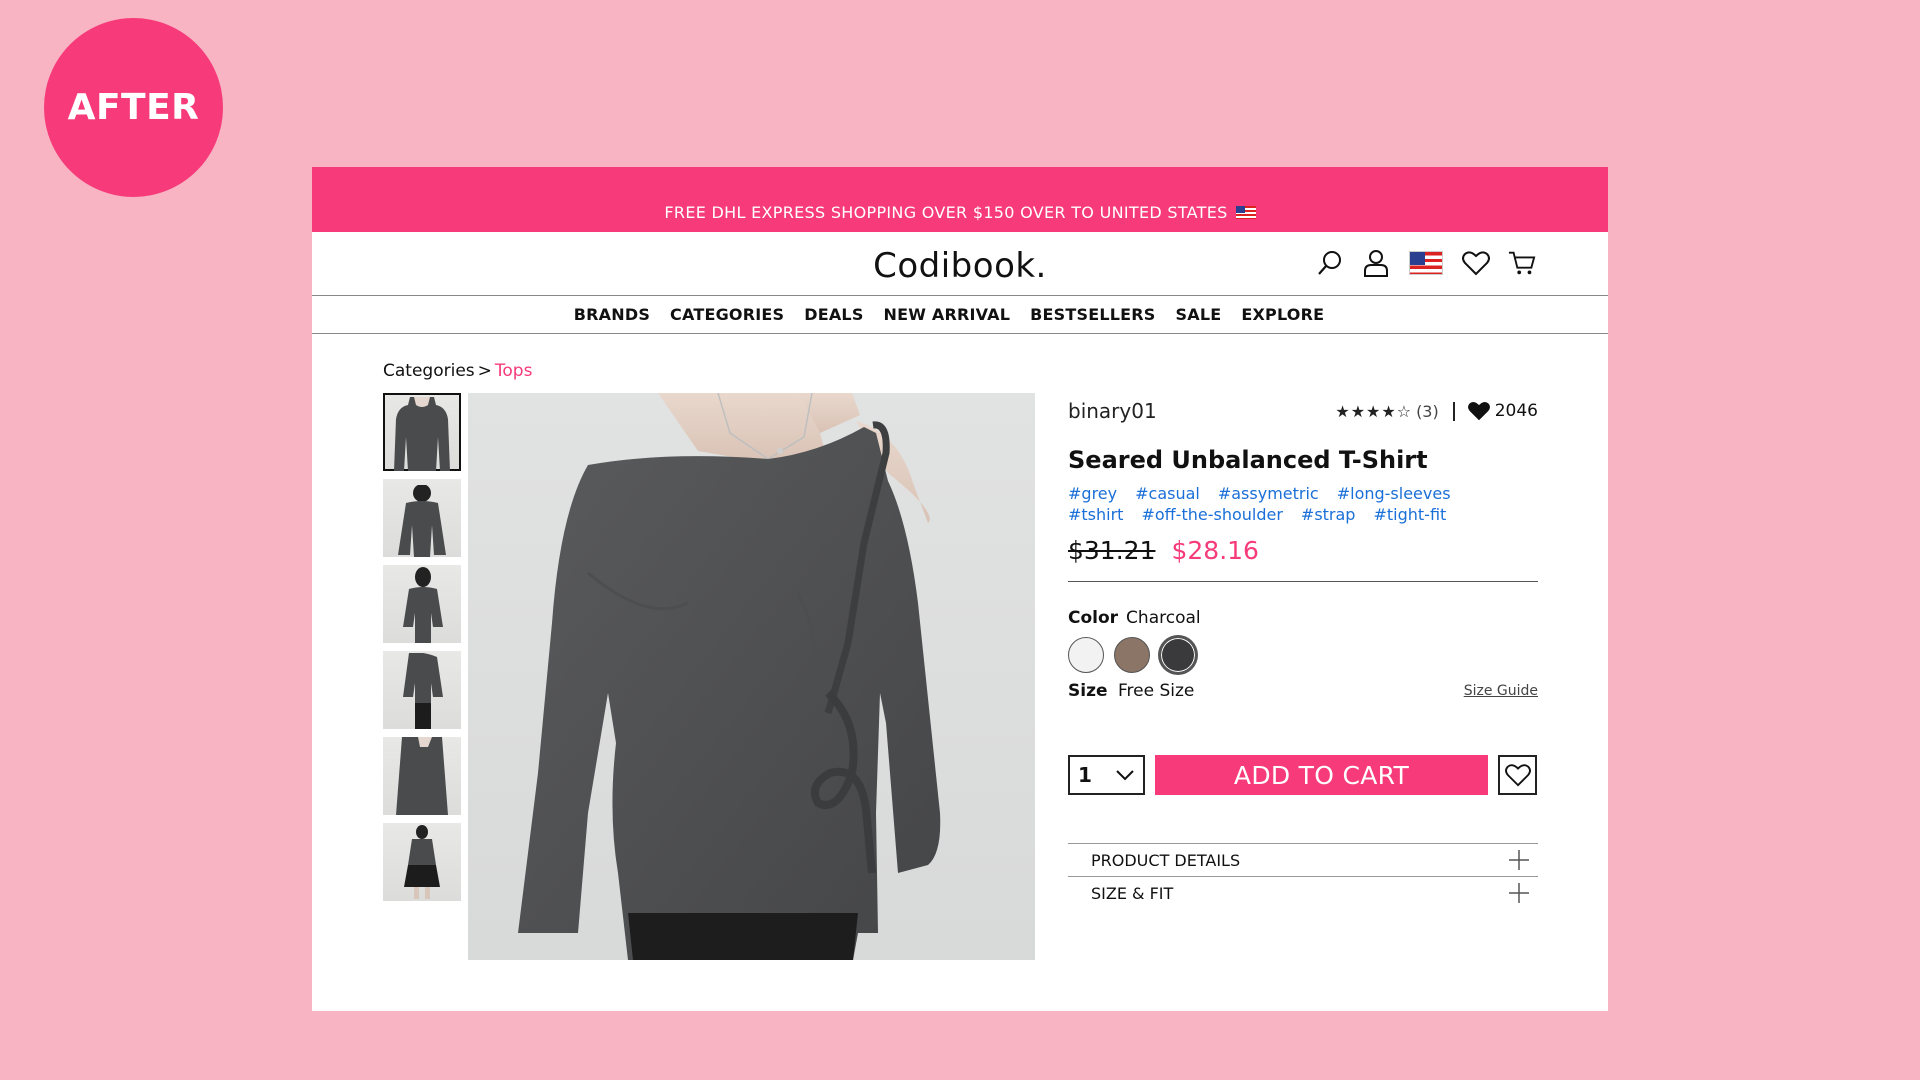  Describe the element at coordinates (1303, 559) in the screenshot. I see `price-row: $31.21 $28.16` at that location.